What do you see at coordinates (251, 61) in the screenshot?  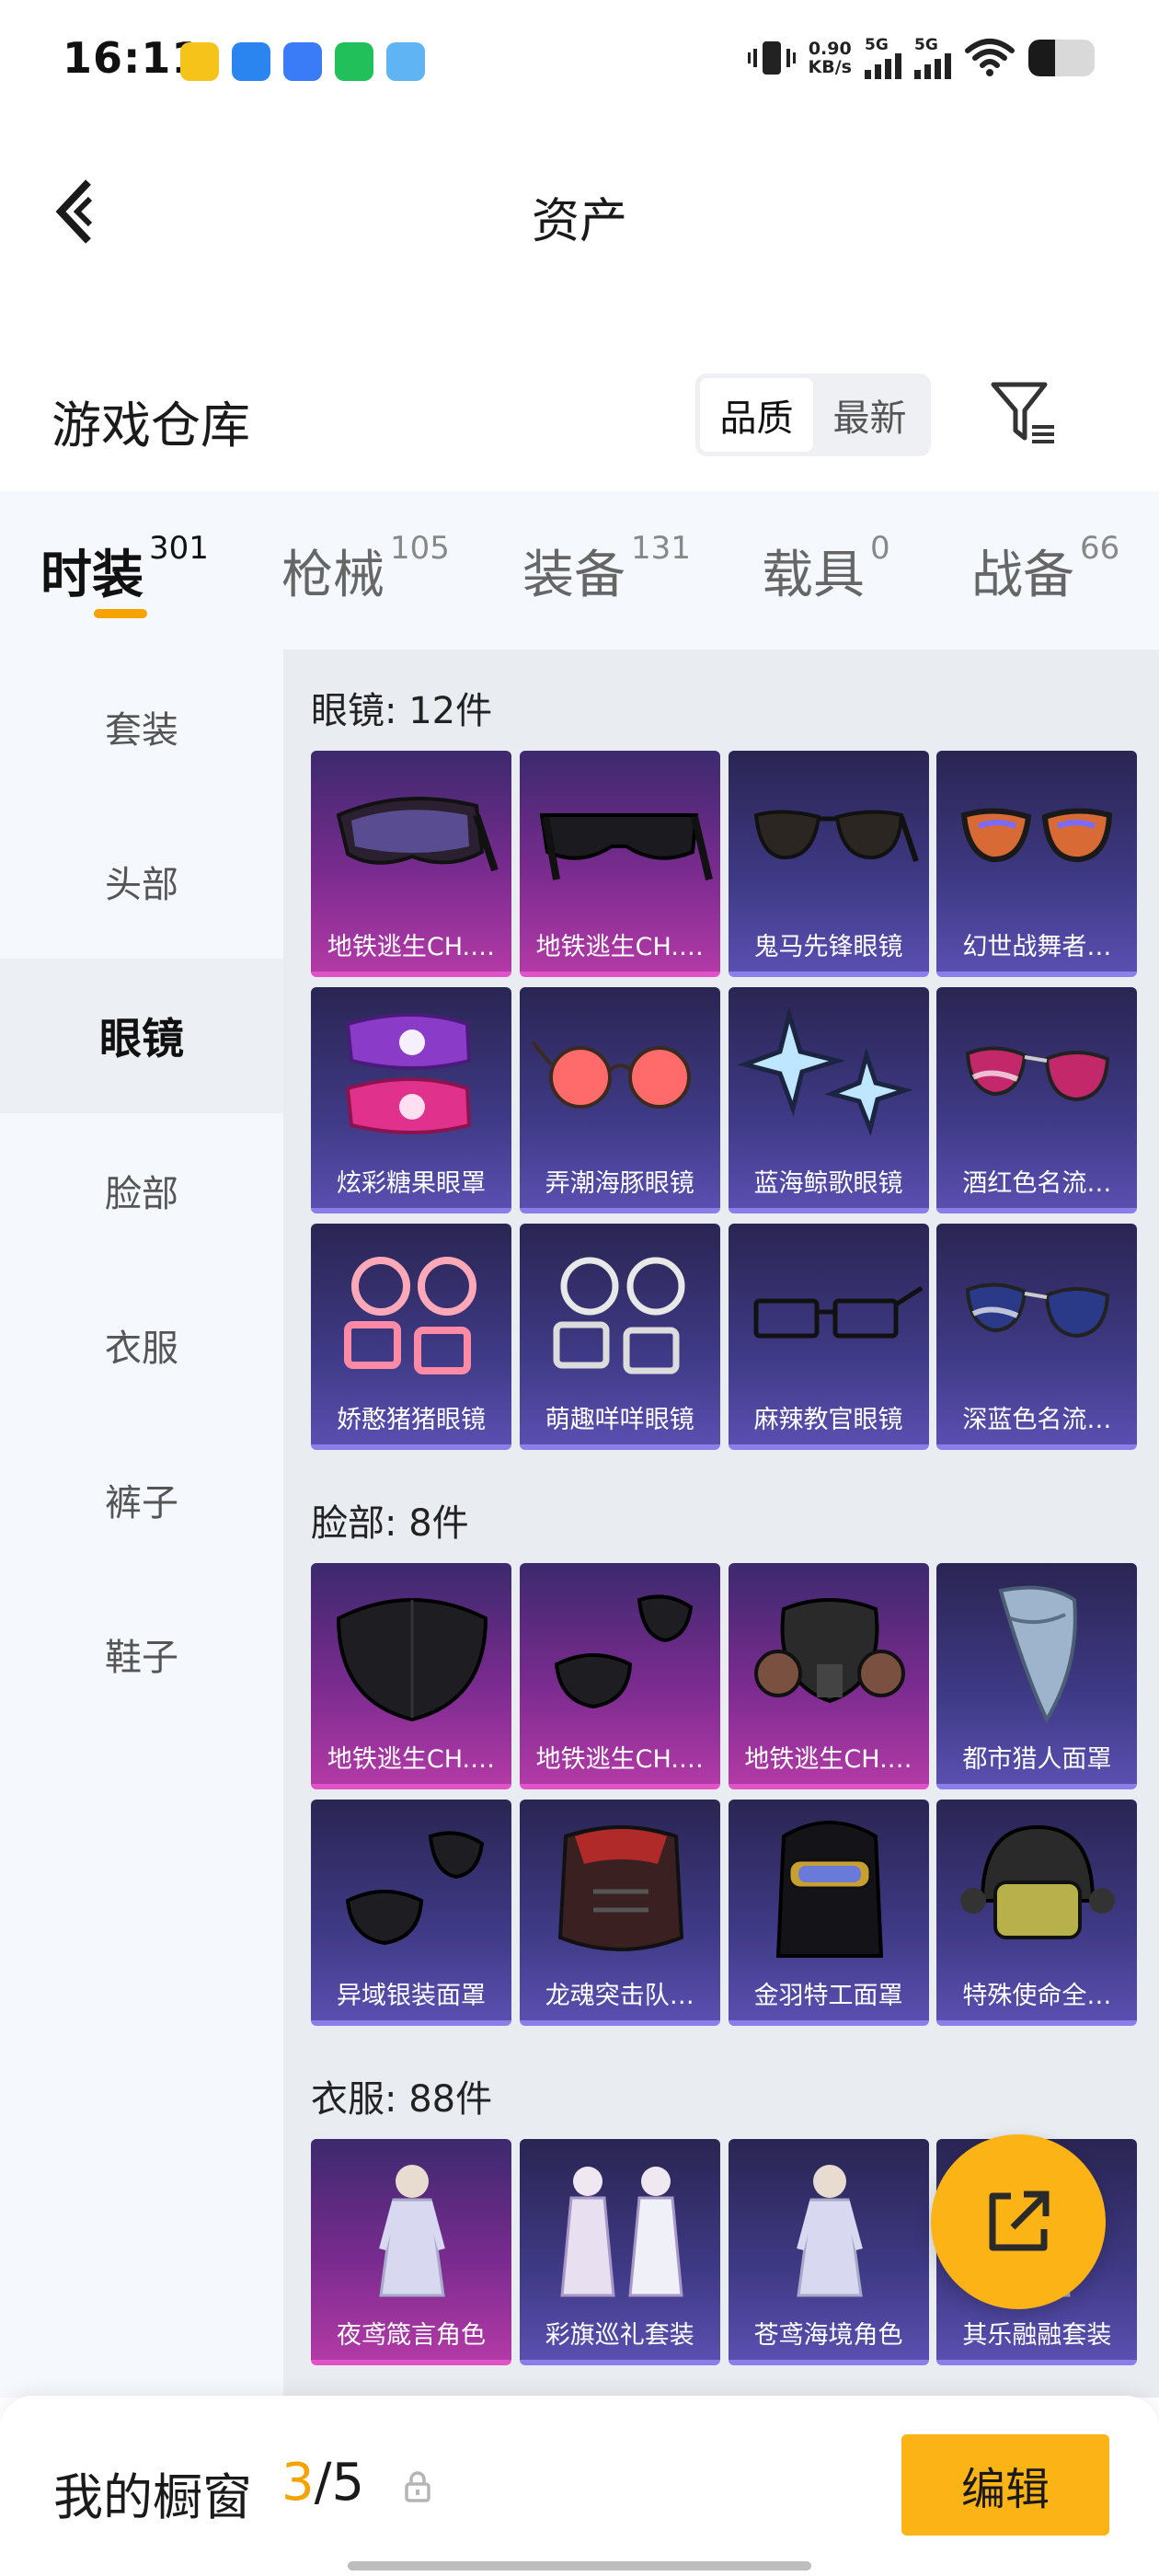 I see `blue-app-icon` at bounding box center [251, 61].